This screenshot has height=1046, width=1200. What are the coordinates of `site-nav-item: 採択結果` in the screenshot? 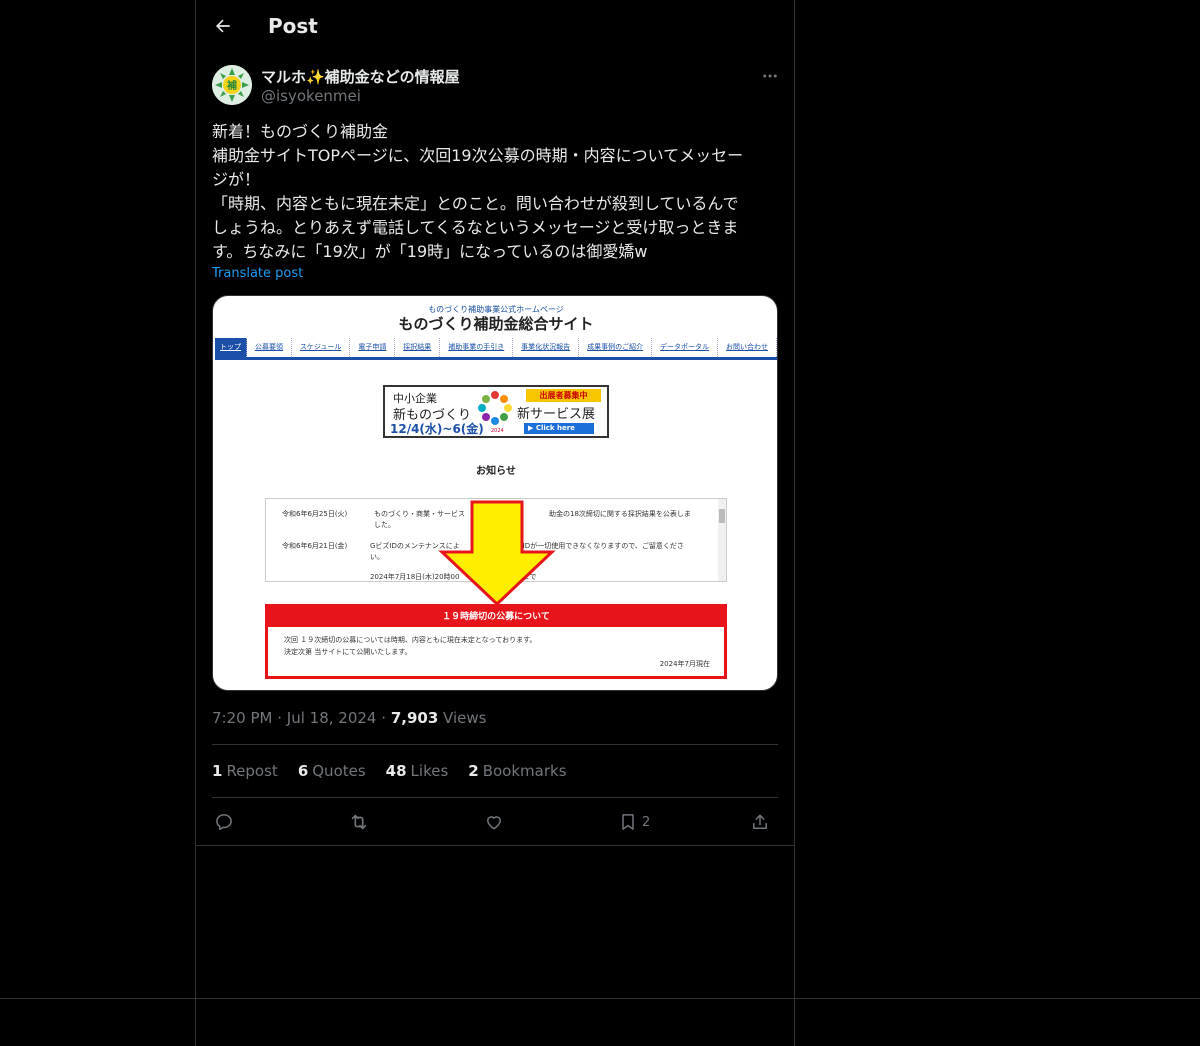 It's located at (418, 347).